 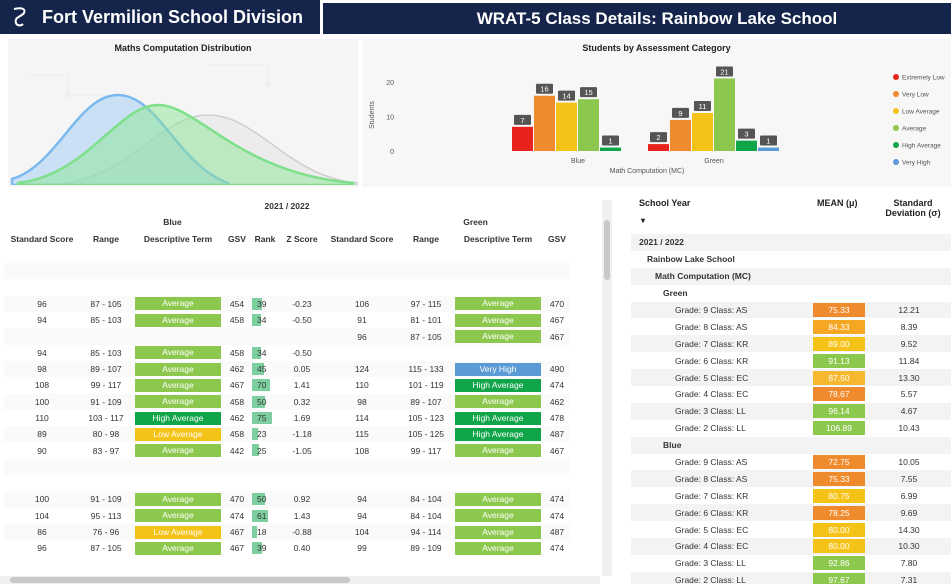 What do you see at coordinates (791, 310) in the screenshot?
I see `class-row: Grade: 9 Class: AS 75.33 12.21` at bounding box center [791, 310].